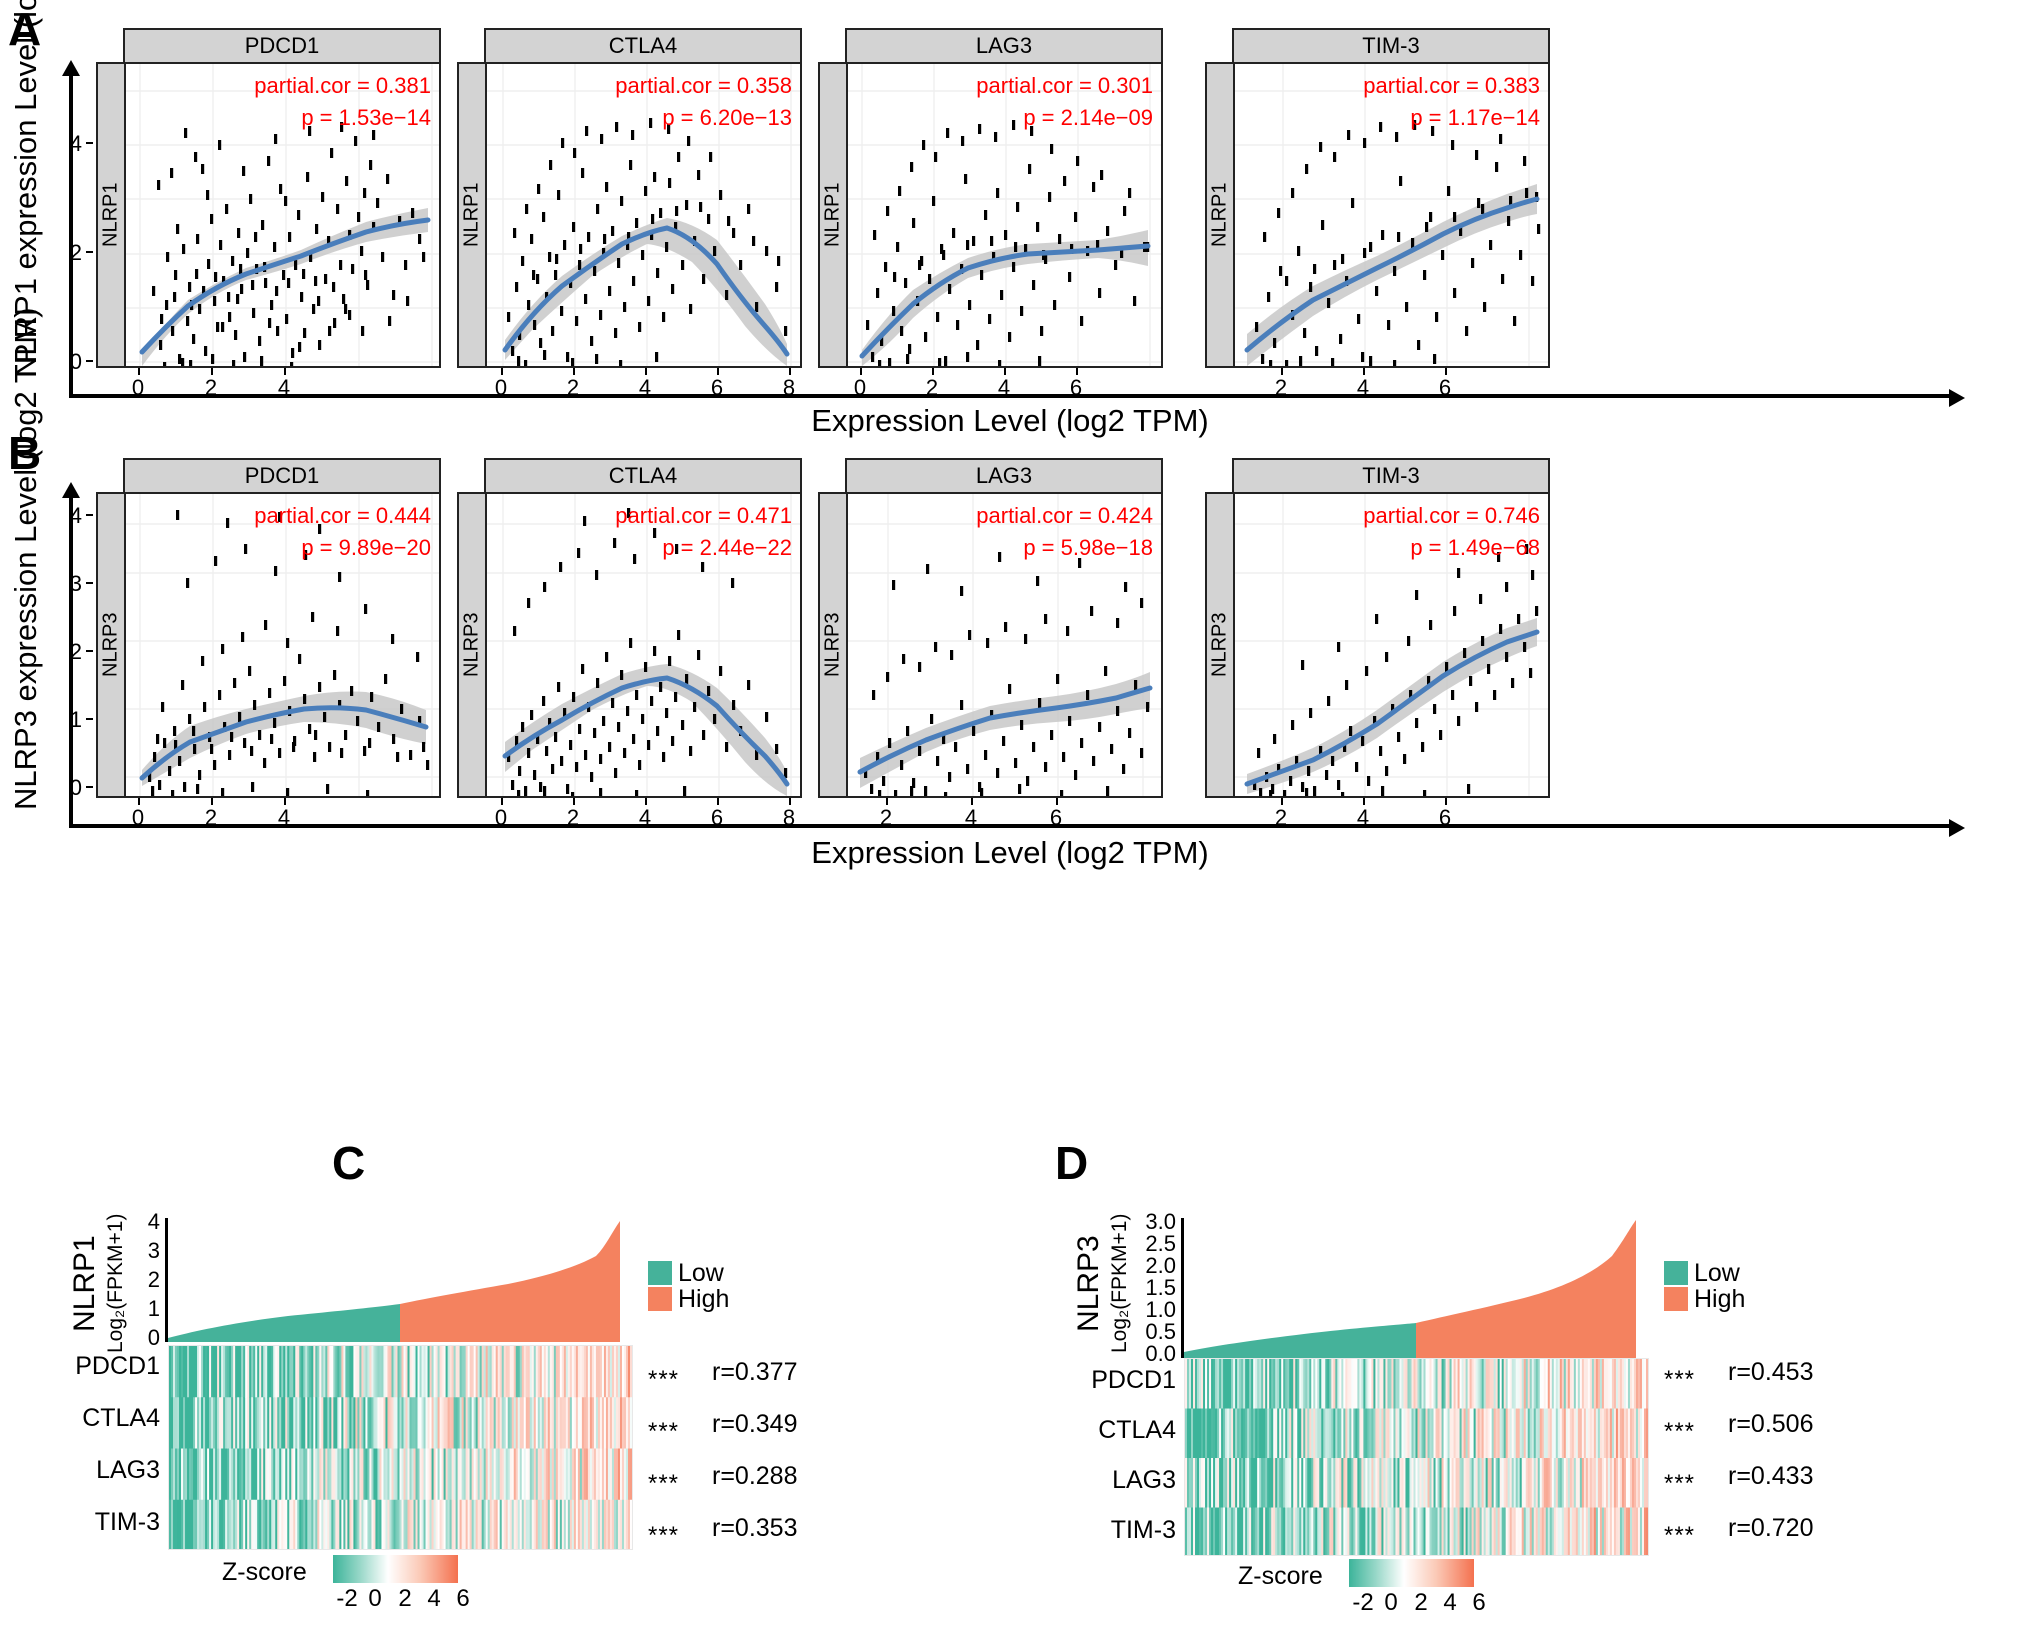 The image size is (2018, 1627). I want to click on panel-d-gene-label-lag3: LAG3, so click(1144, 1480).